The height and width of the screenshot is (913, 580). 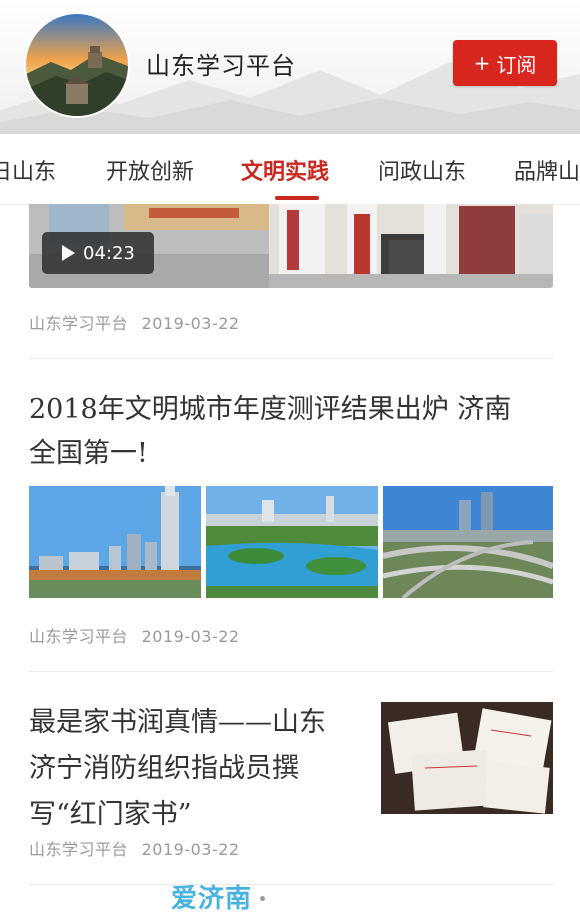 I want to click on channel-title: 山东学习平台, so click(x=221, y=66).